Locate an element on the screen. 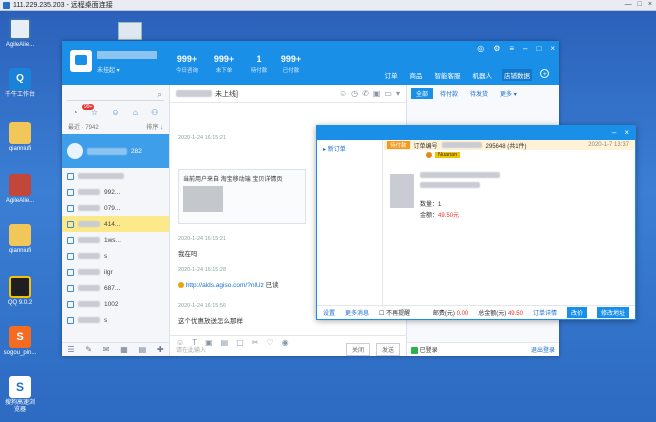  read-status: 已读 is located at coordinates (272, 285).